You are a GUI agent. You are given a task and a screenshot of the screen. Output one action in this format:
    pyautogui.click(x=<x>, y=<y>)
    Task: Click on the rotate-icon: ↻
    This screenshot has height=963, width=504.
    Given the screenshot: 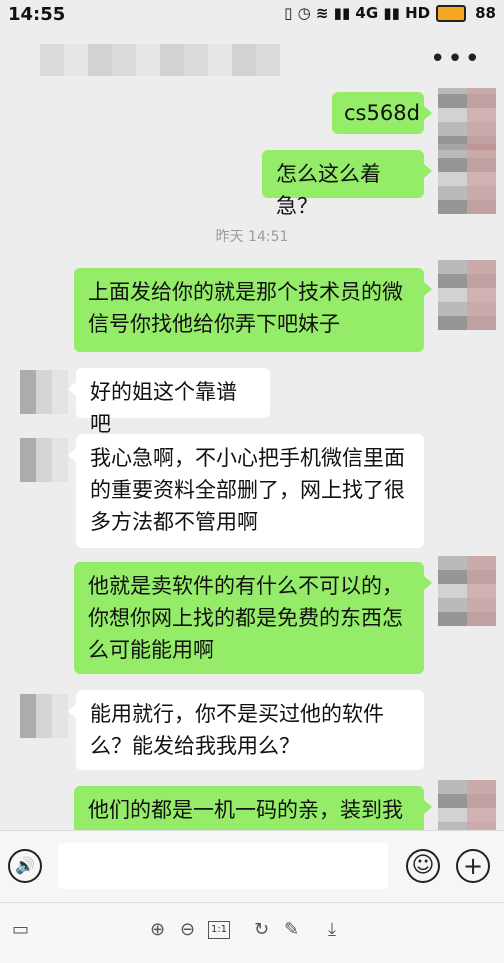 What is the action you would take?
    pyautogui.click(x=261, y=929)
    